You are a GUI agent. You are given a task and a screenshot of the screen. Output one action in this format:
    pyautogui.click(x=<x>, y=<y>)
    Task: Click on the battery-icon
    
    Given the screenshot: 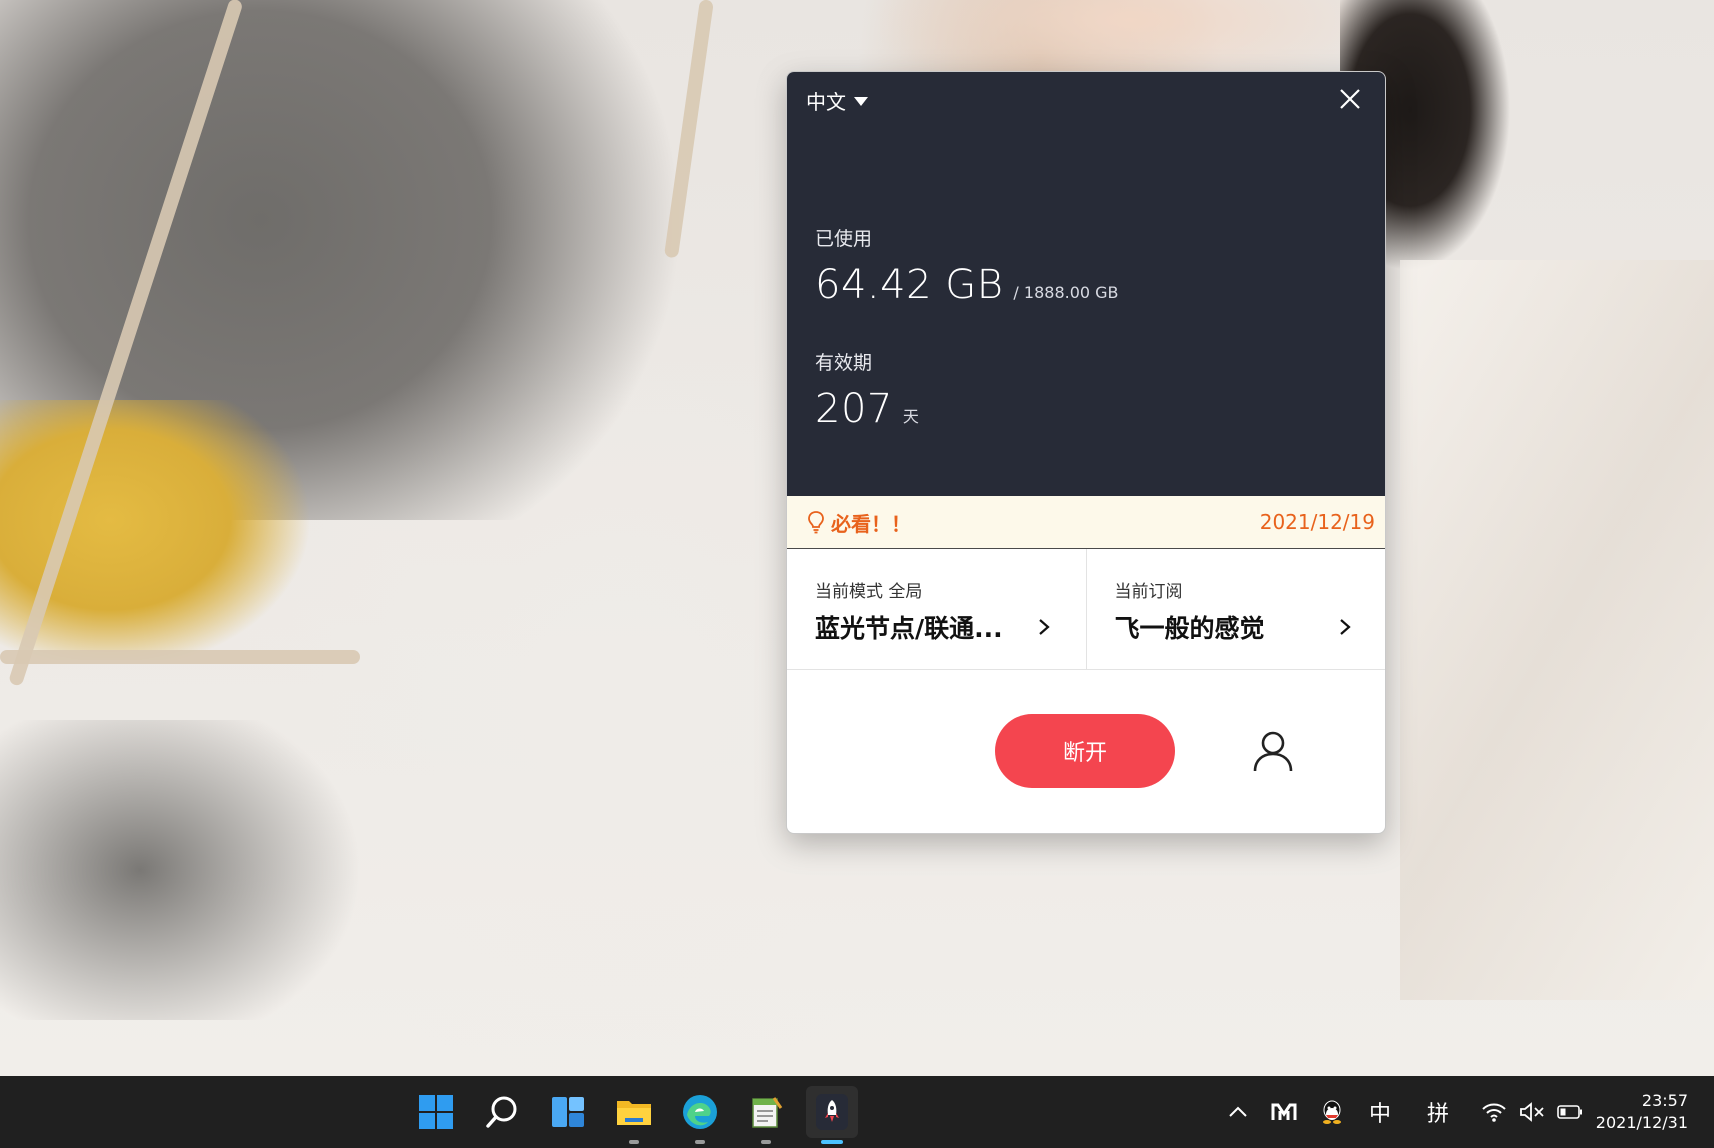 What is the action you would take?
    pyautogui.click(x=1569, y=1112)
    